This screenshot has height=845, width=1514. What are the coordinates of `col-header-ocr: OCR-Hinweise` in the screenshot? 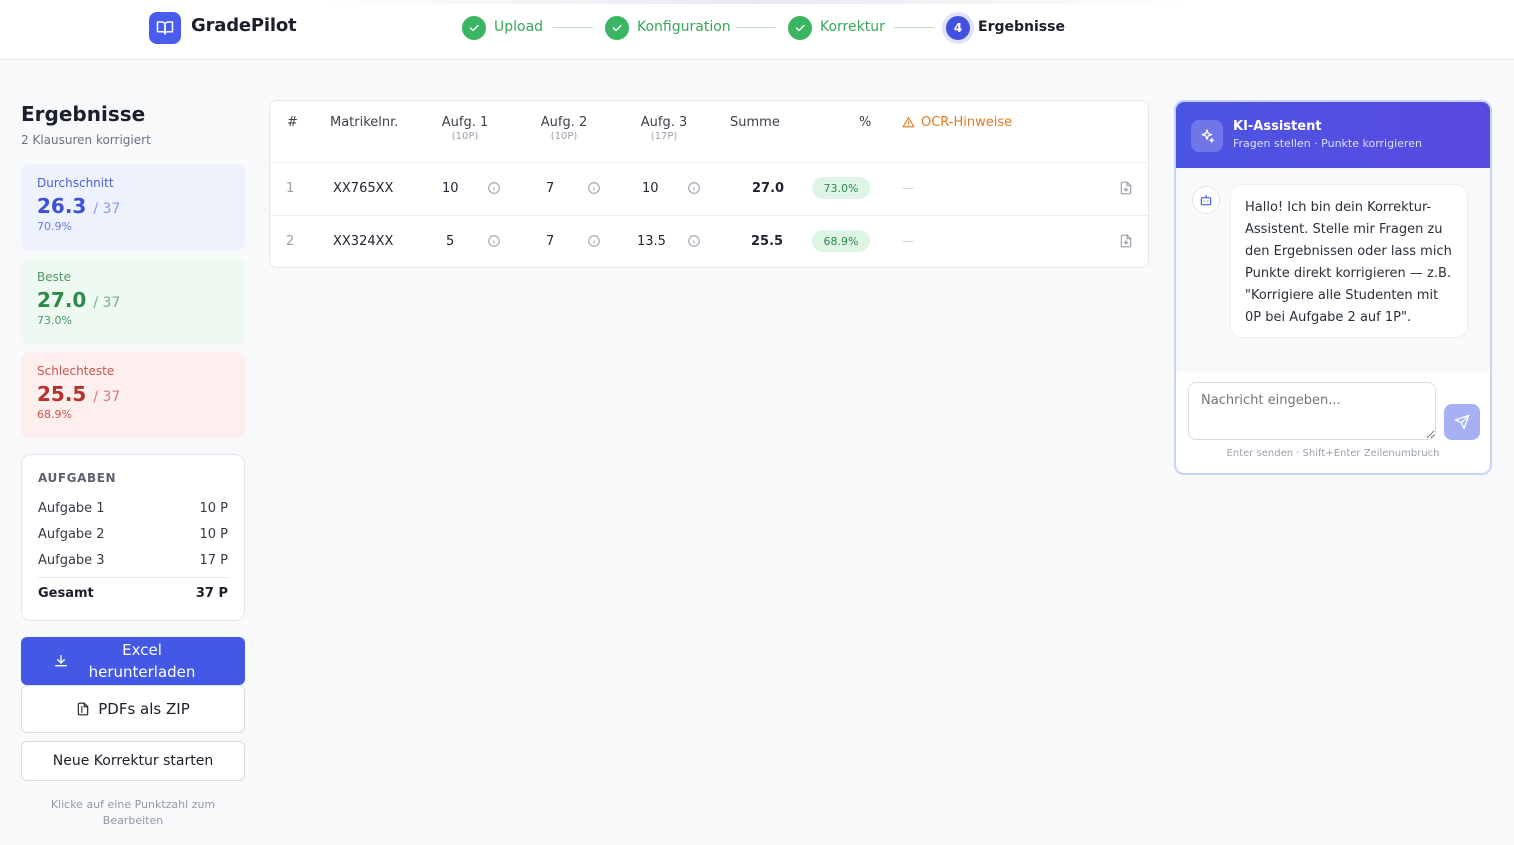 It's located at (957, 122).